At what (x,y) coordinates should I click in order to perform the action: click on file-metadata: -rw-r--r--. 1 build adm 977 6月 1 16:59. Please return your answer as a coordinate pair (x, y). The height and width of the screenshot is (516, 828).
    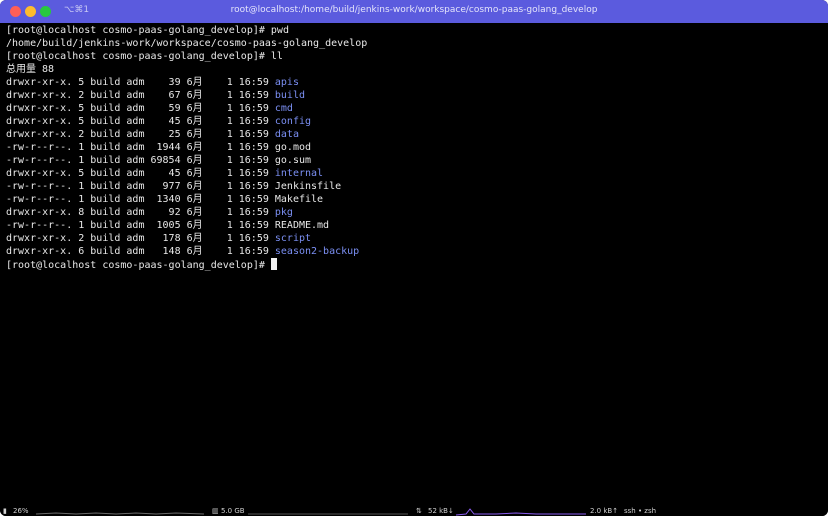
    Looking at the image, I should click on (140, 186).